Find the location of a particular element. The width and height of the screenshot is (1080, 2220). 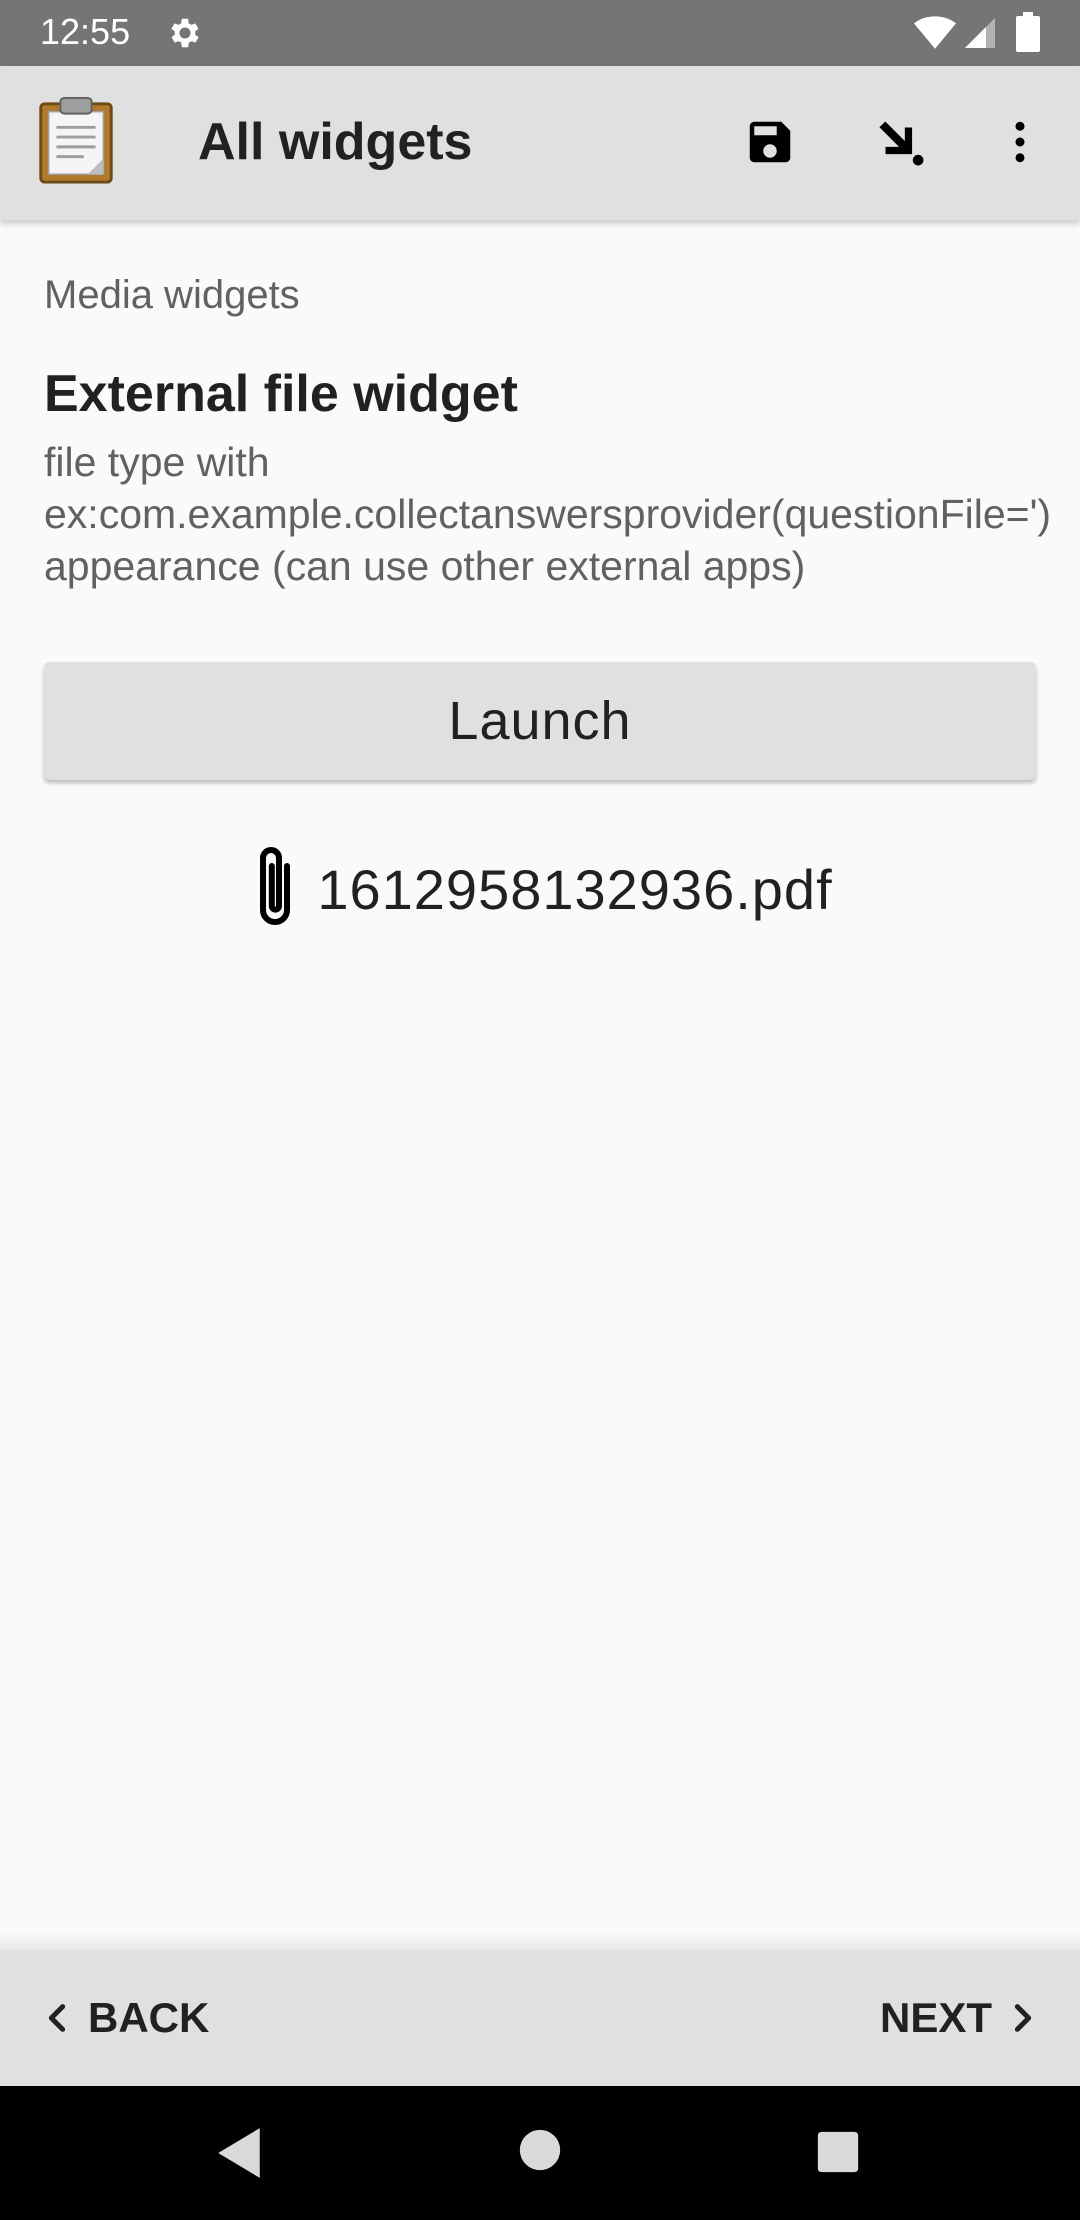

jump-to-button is located at coordinates (900, 142).